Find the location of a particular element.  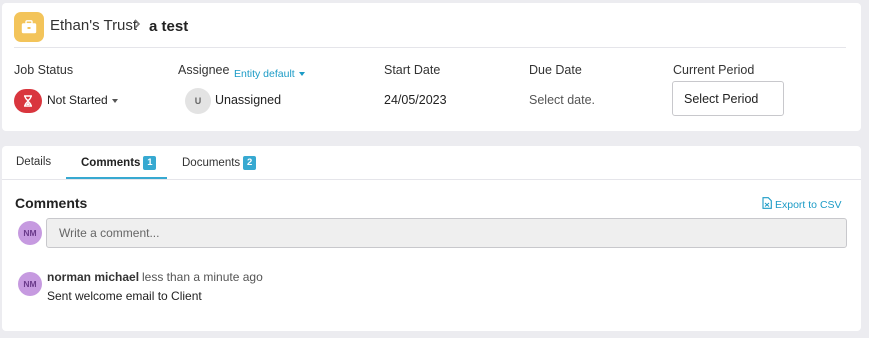

tab-documents: Documents 2 is located at coordinates (219, 163).